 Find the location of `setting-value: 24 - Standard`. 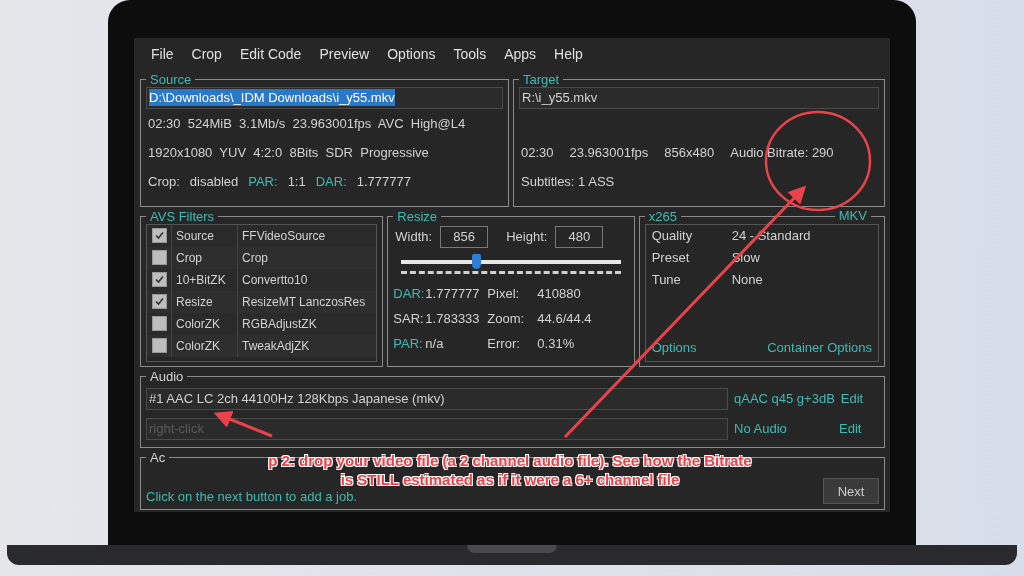

setting-value: 24 - Standard is located at coordinates (771, 235).